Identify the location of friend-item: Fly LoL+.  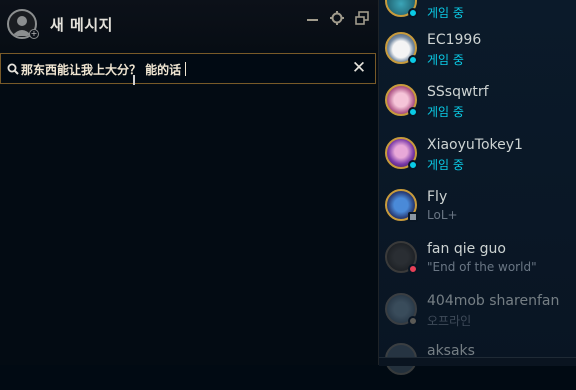
(477, 210).